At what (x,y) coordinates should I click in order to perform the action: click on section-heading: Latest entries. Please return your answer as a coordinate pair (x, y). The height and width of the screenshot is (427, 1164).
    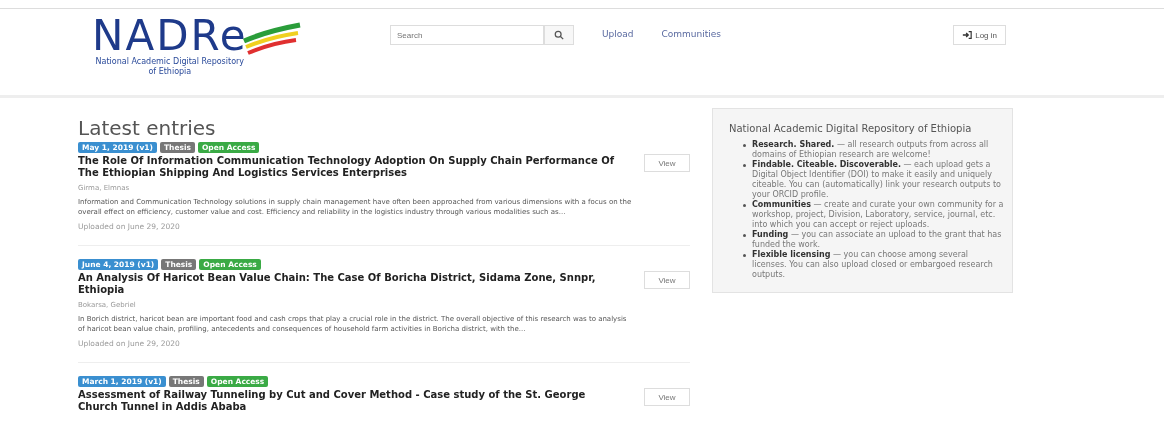
    Looking at the image, I should click on (147, 128).